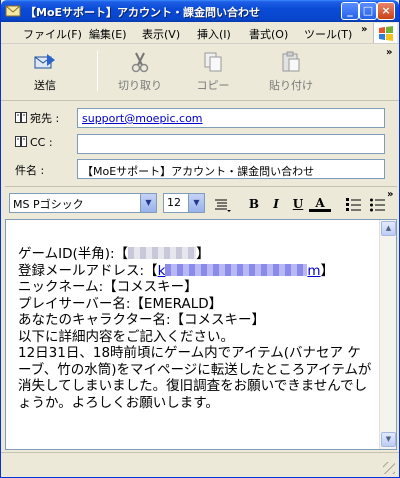 The image size is (400, 478). I want to click on numbered-list-icon, so click(353, 204).